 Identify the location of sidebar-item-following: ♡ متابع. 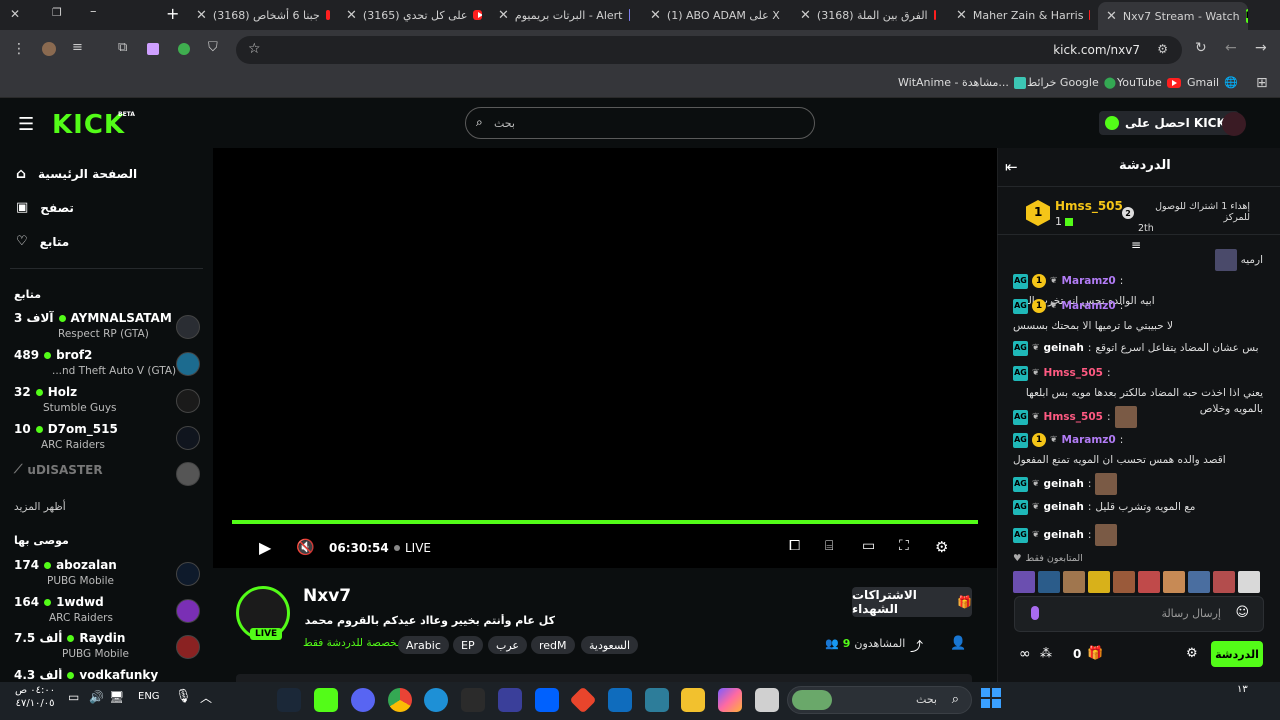
(42, 241).